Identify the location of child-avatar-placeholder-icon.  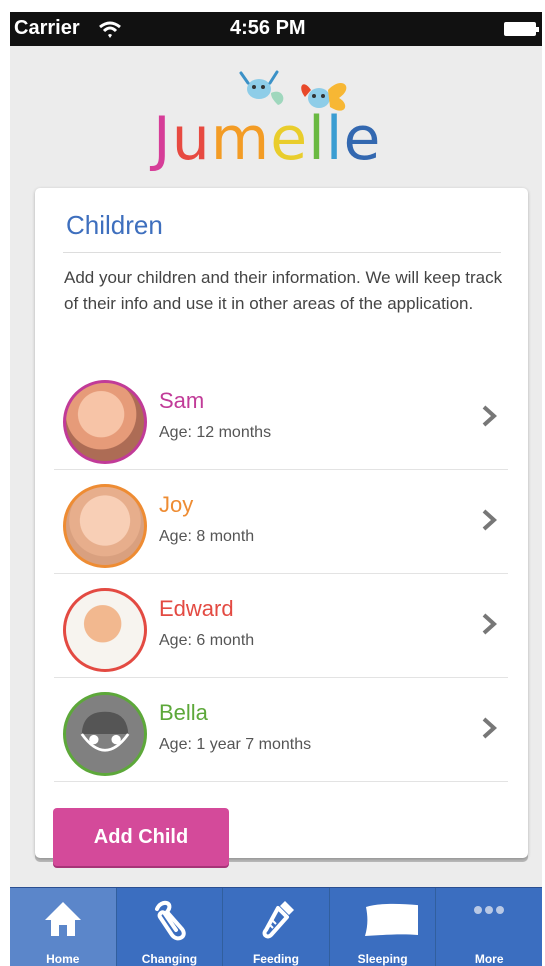
(105, 734).